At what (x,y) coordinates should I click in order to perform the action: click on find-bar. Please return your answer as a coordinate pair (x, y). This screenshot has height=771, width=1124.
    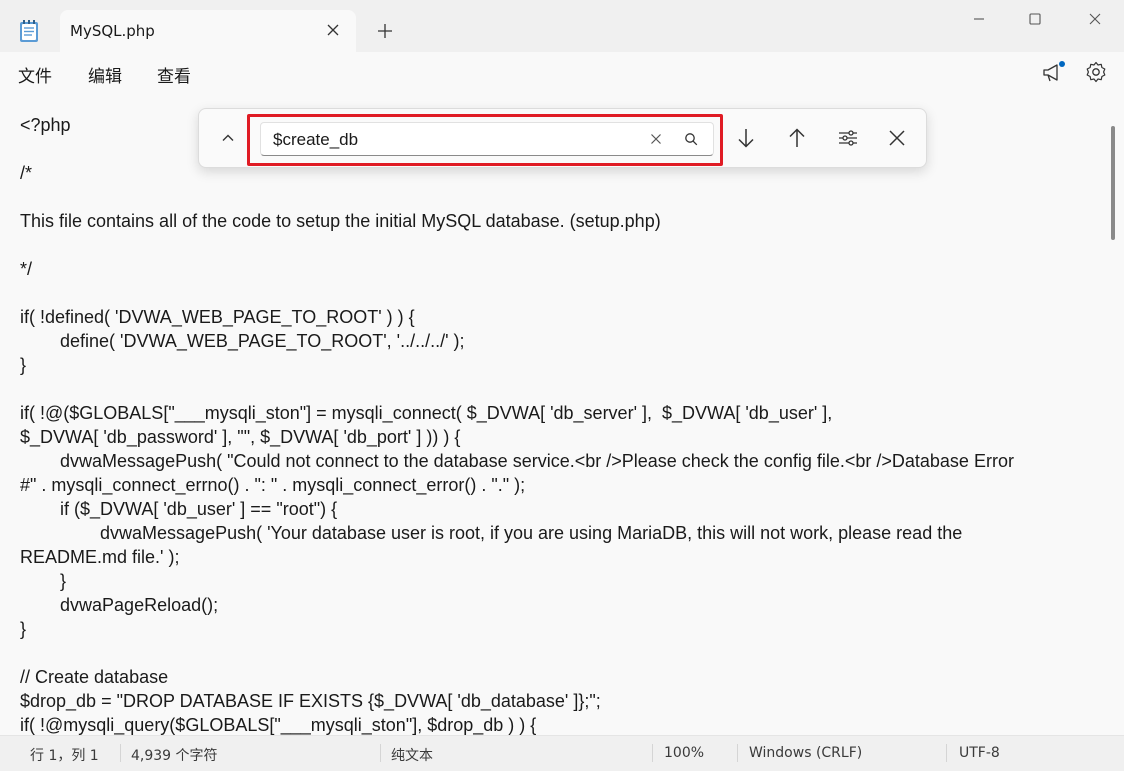
    Looking at the image, I should click on (562, 138).